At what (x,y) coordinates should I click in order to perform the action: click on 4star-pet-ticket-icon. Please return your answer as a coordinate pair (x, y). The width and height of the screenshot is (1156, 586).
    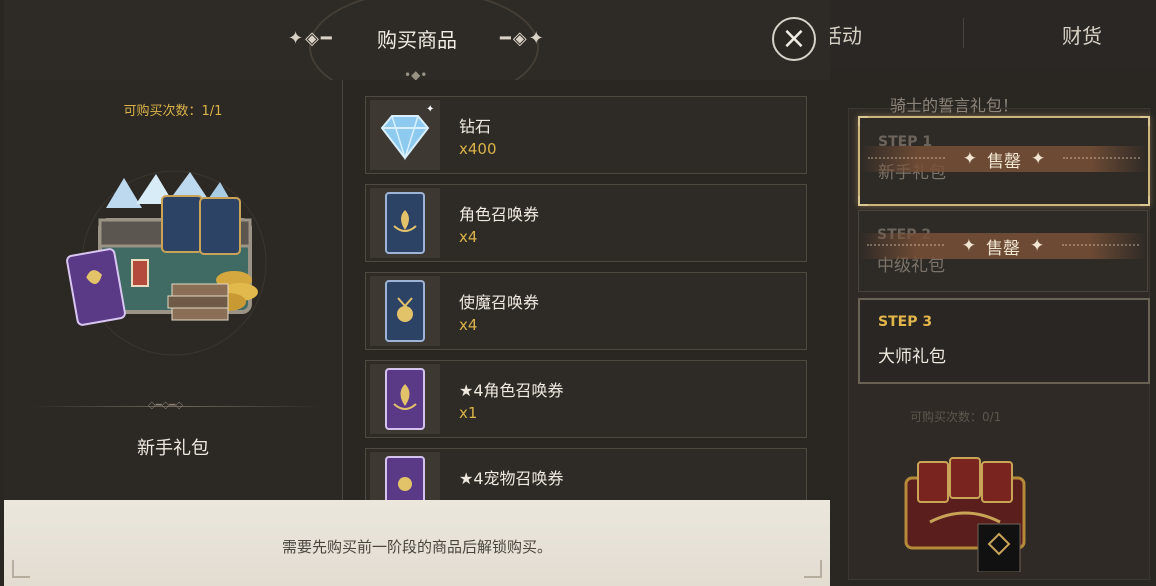
    Looking at the image, I should click on (405, 476).